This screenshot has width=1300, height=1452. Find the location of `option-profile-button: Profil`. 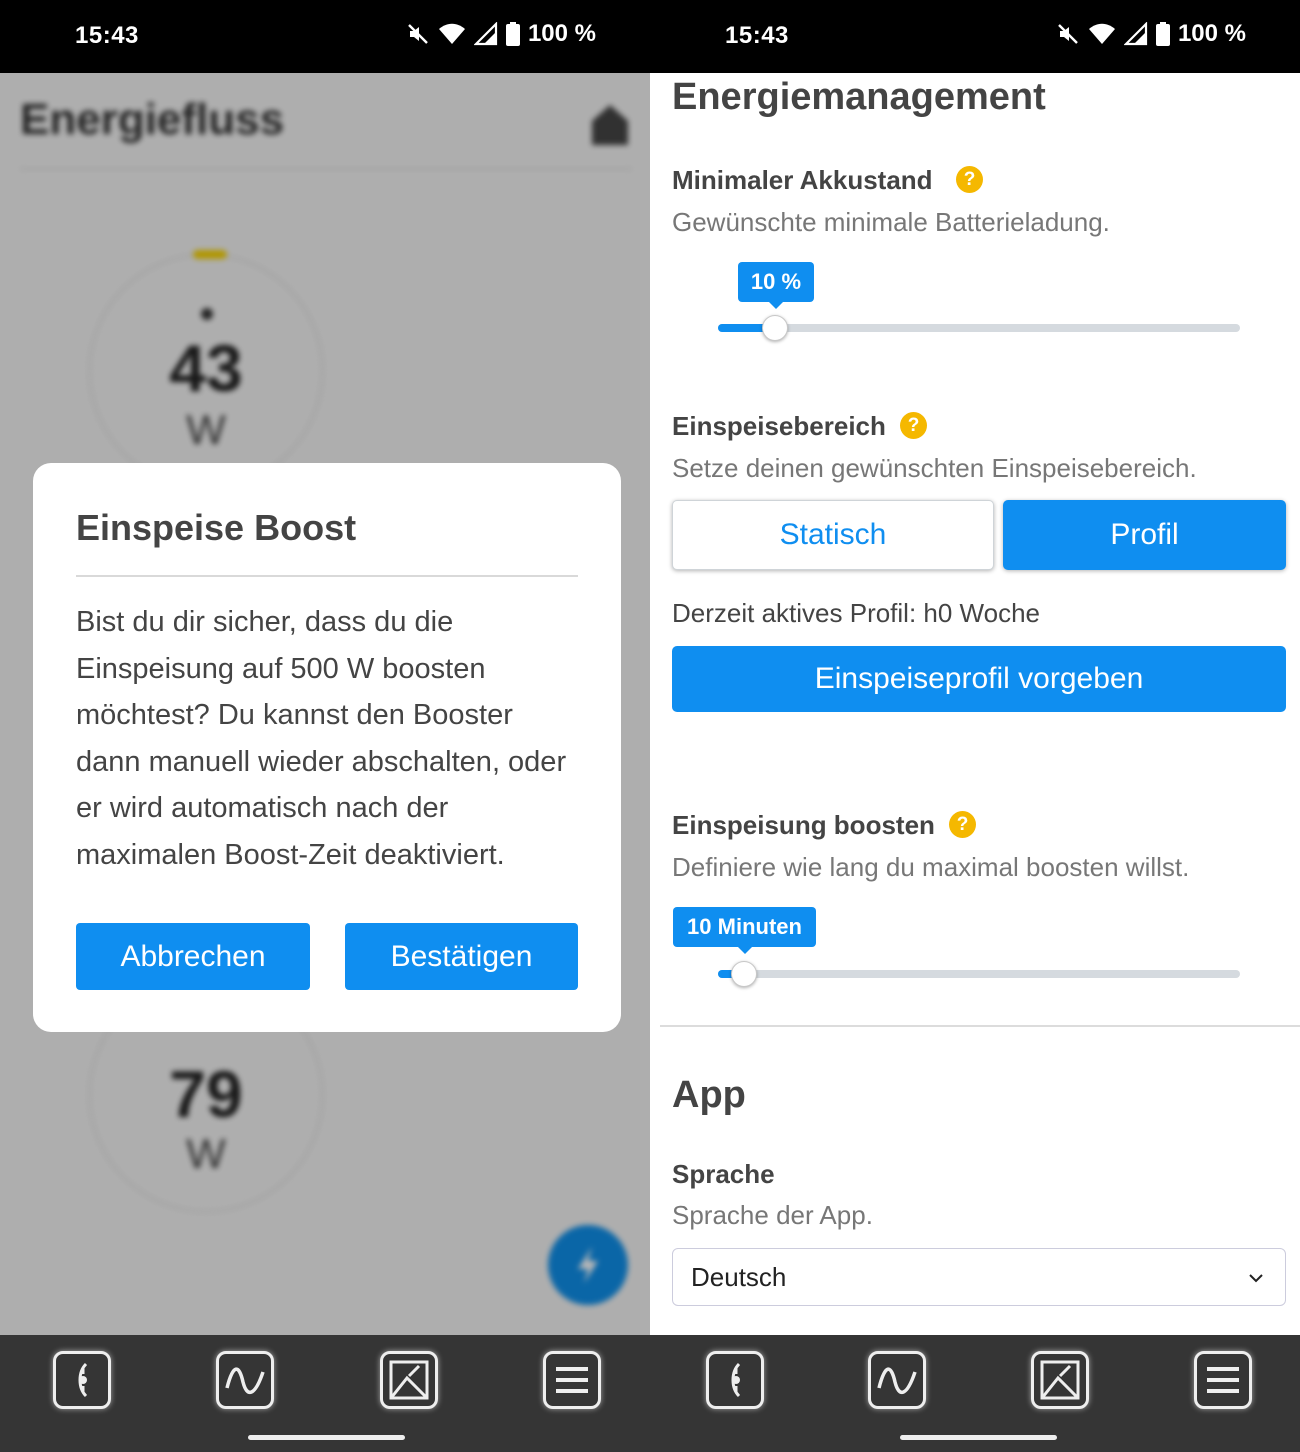

option-profile-button: Profil is located at coordinates (1144, 535).